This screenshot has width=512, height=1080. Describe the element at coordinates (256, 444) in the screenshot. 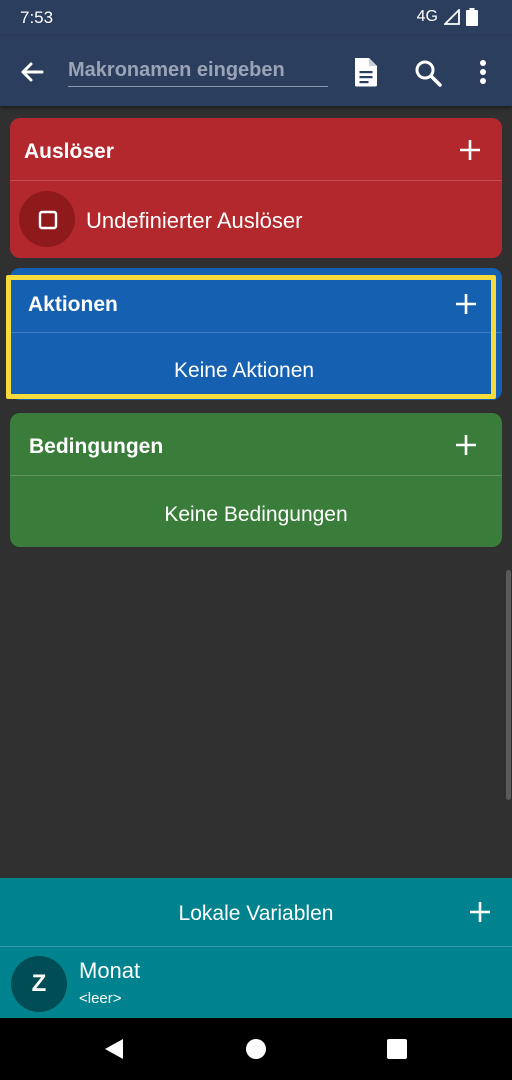

I see `conditions-header: Bedingungen` at that location.